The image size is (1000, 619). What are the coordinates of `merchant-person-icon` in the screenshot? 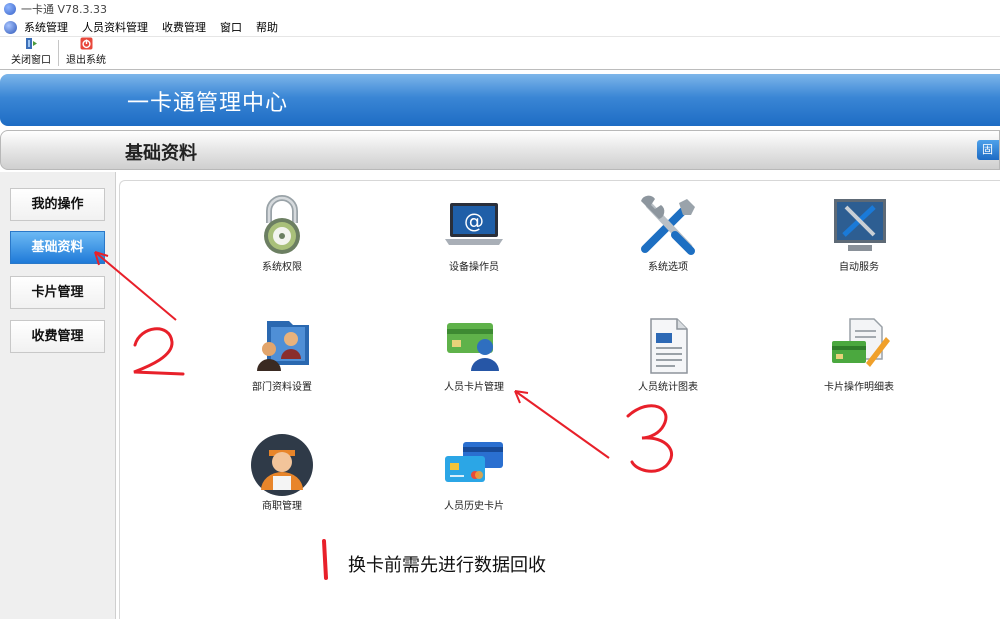 It's located at (282, 465).